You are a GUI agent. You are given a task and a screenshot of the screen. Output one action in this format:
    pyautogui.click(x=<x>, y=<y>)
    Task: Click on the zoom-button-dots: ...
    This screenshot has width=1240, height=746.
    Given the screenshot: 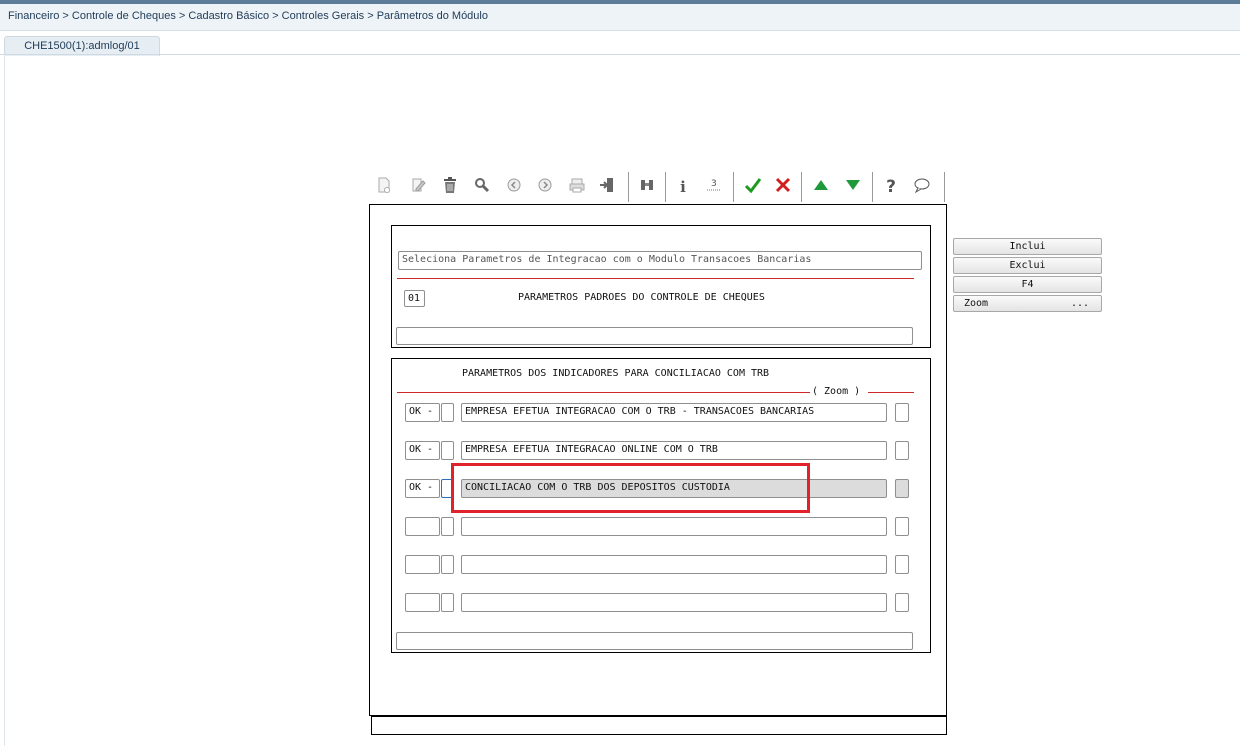 What is the action you would take?
    pyautogui.click(x=1079, y=303)
    